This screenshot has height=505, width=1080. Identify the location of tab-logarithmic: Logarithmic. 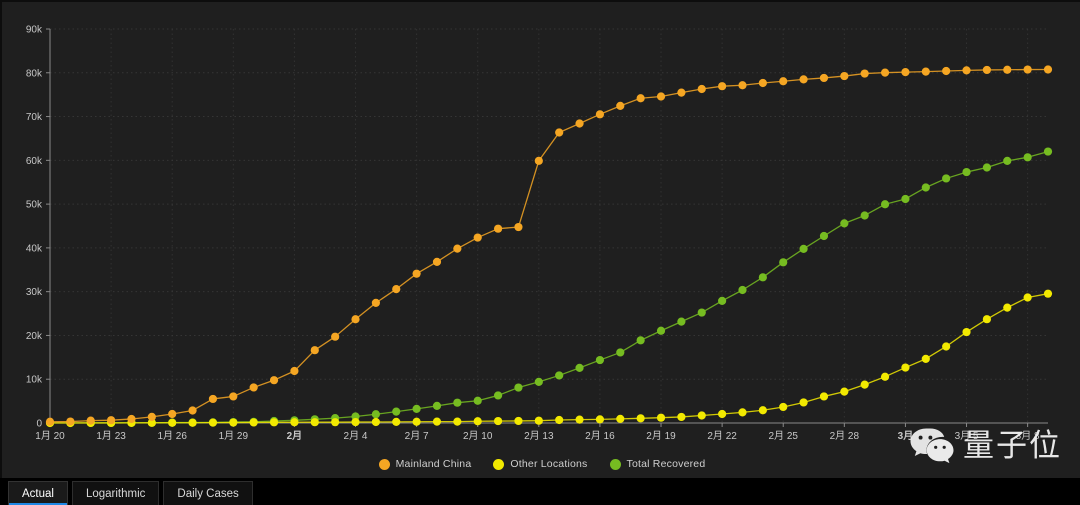
(115, 493).